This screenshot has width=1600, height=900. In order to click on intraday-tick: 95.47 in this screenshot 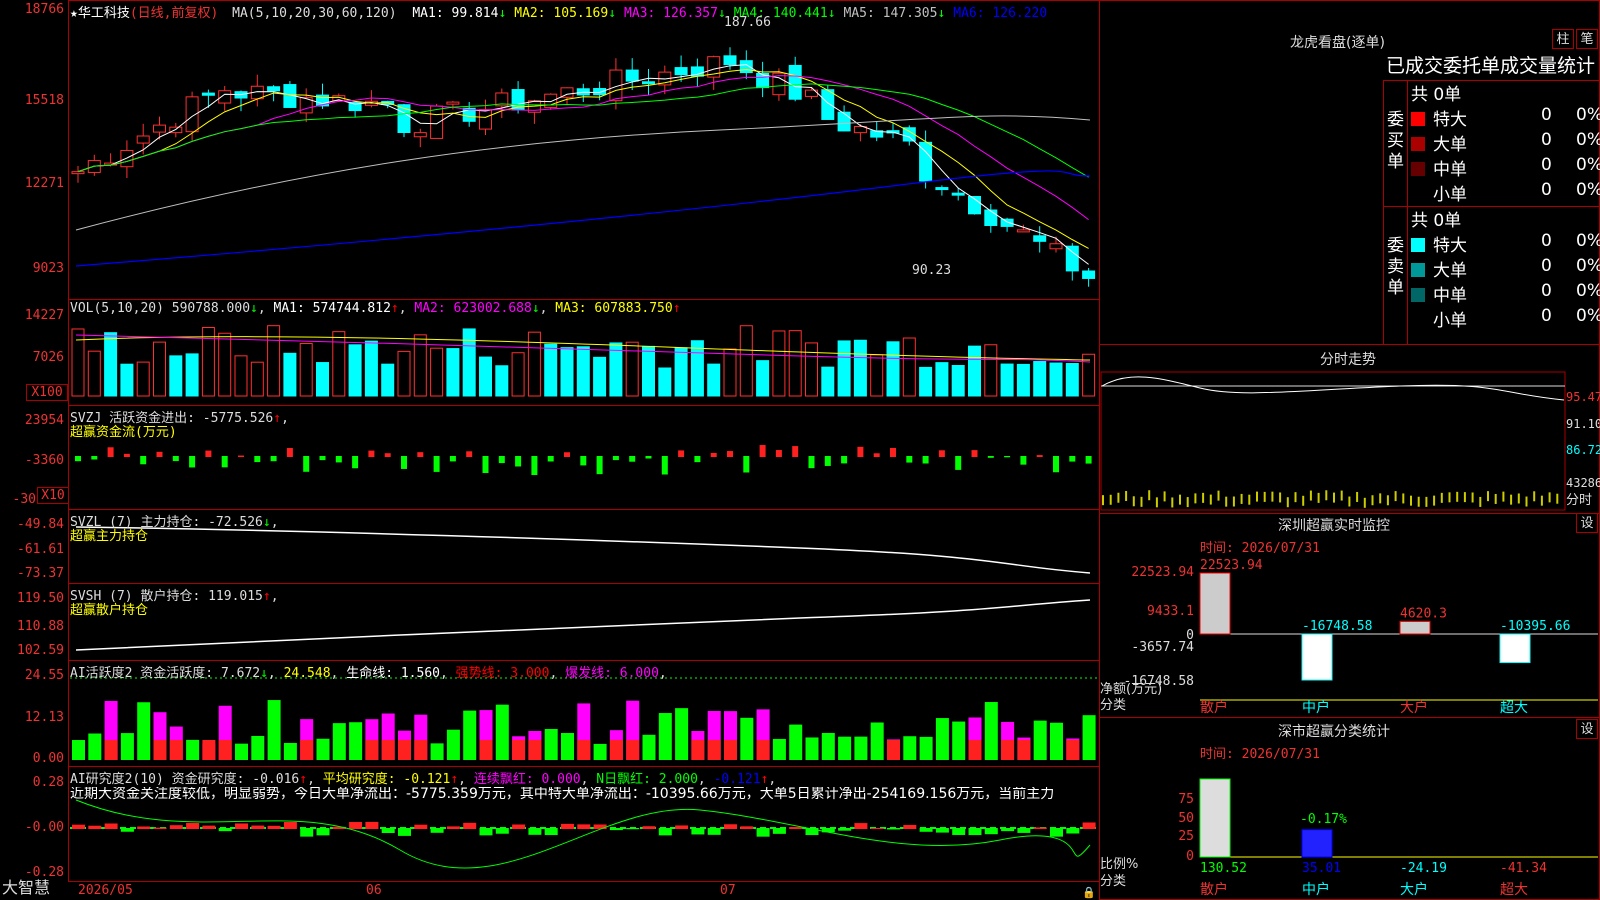, I will do `click(1583, 397)`.